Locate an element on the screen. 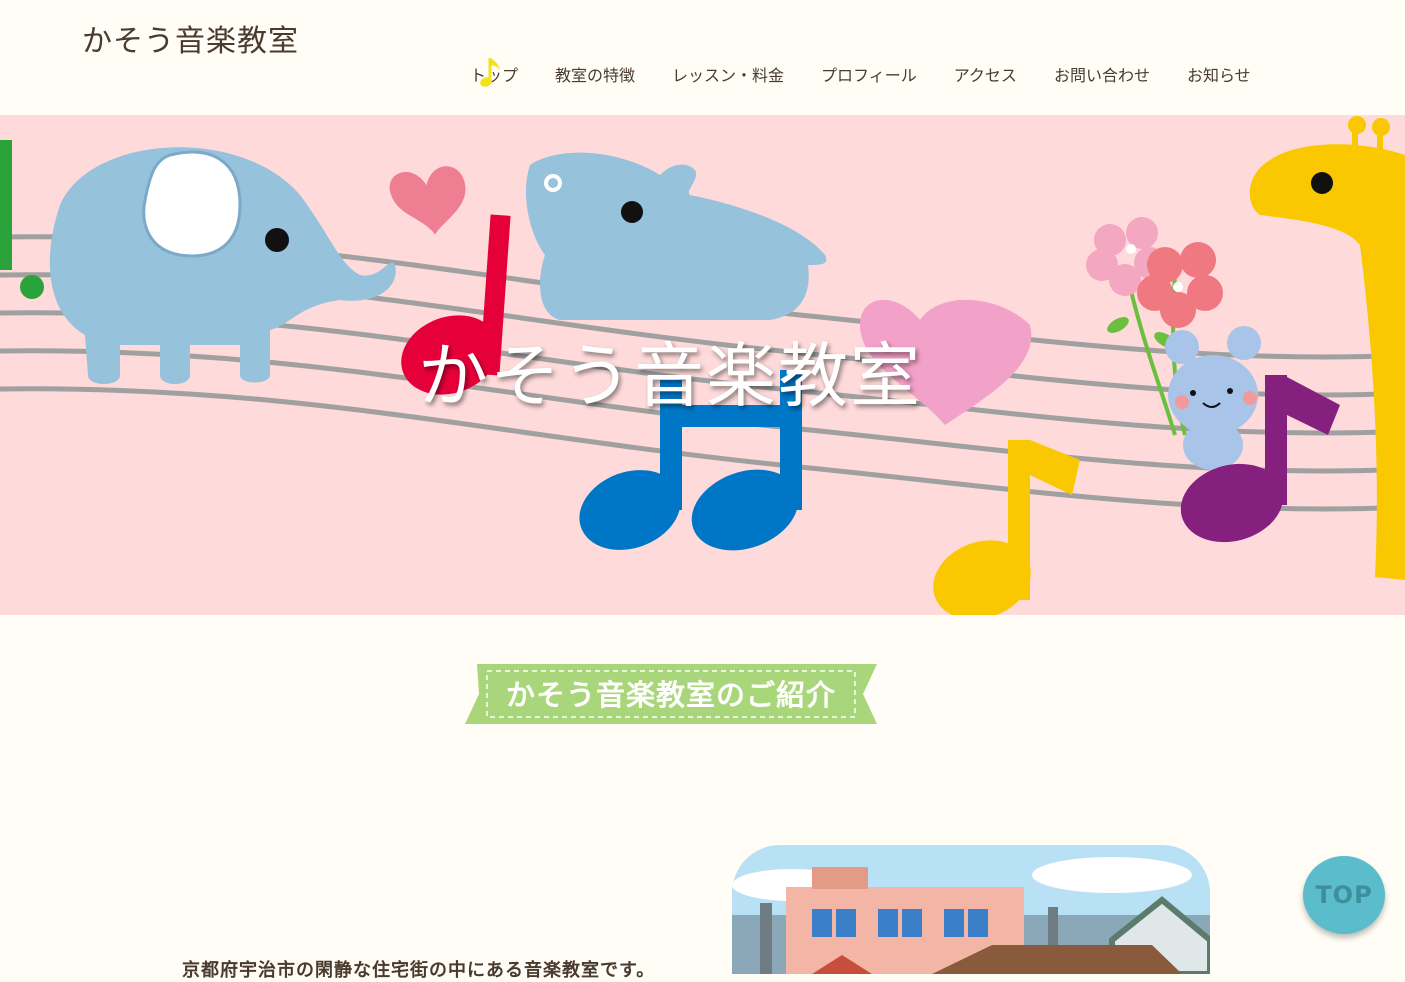 The image size is (1405, 982). nav-label: プロフィール is located at coordinates (869, 75).